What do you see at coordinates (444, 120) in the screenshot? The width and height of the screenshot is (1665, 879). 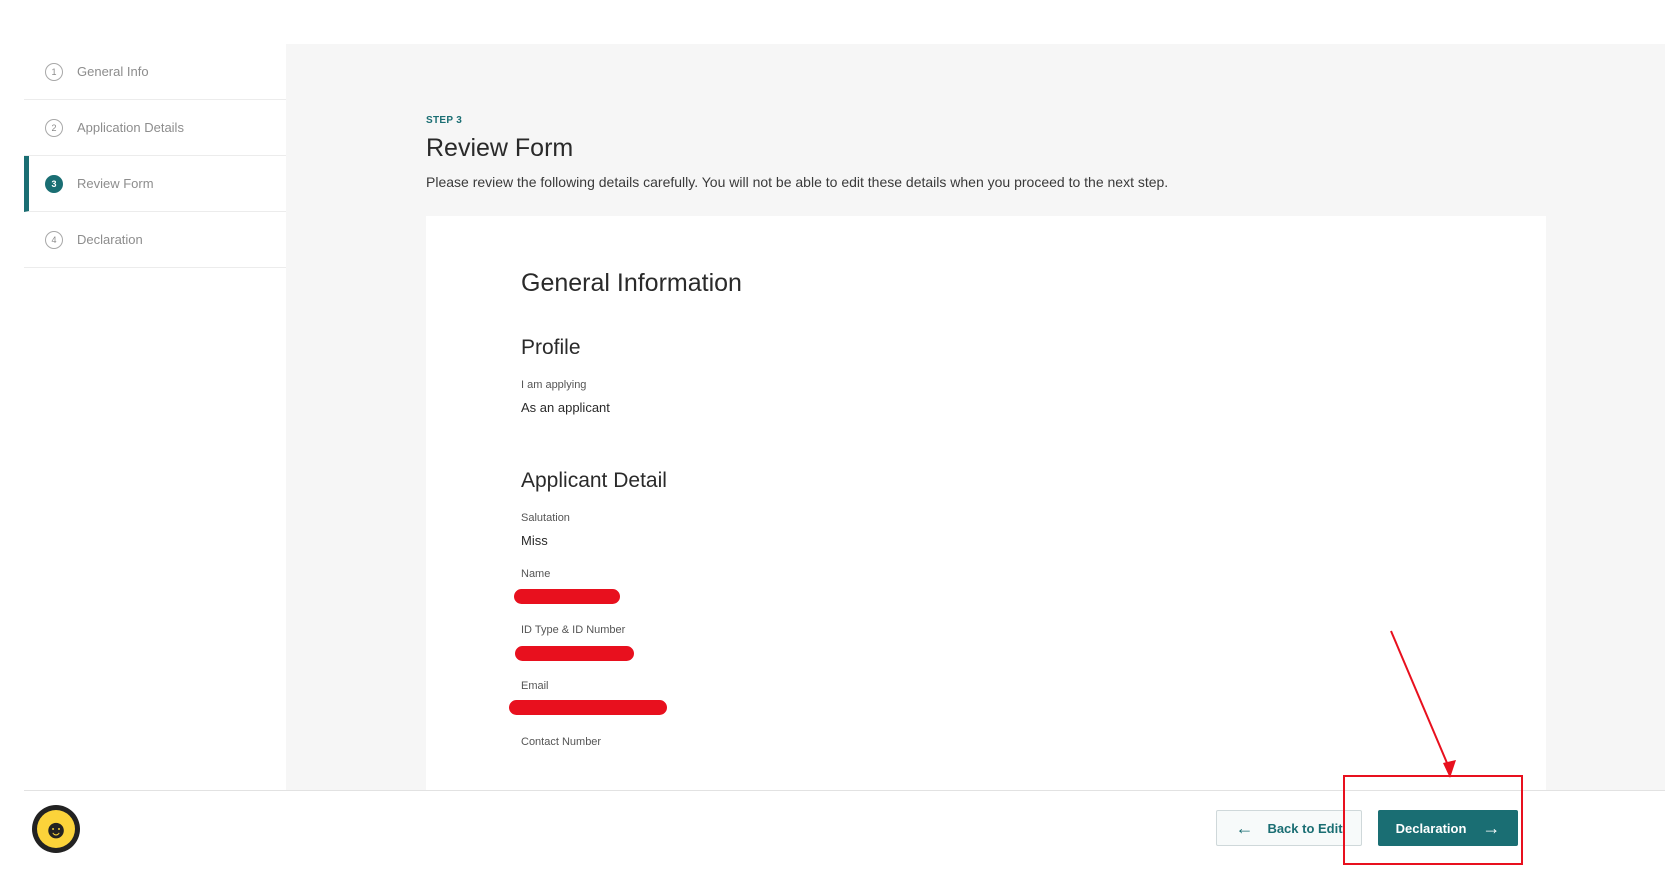 I see `step-tag: STEP 3` at bounding box center [444, 120].